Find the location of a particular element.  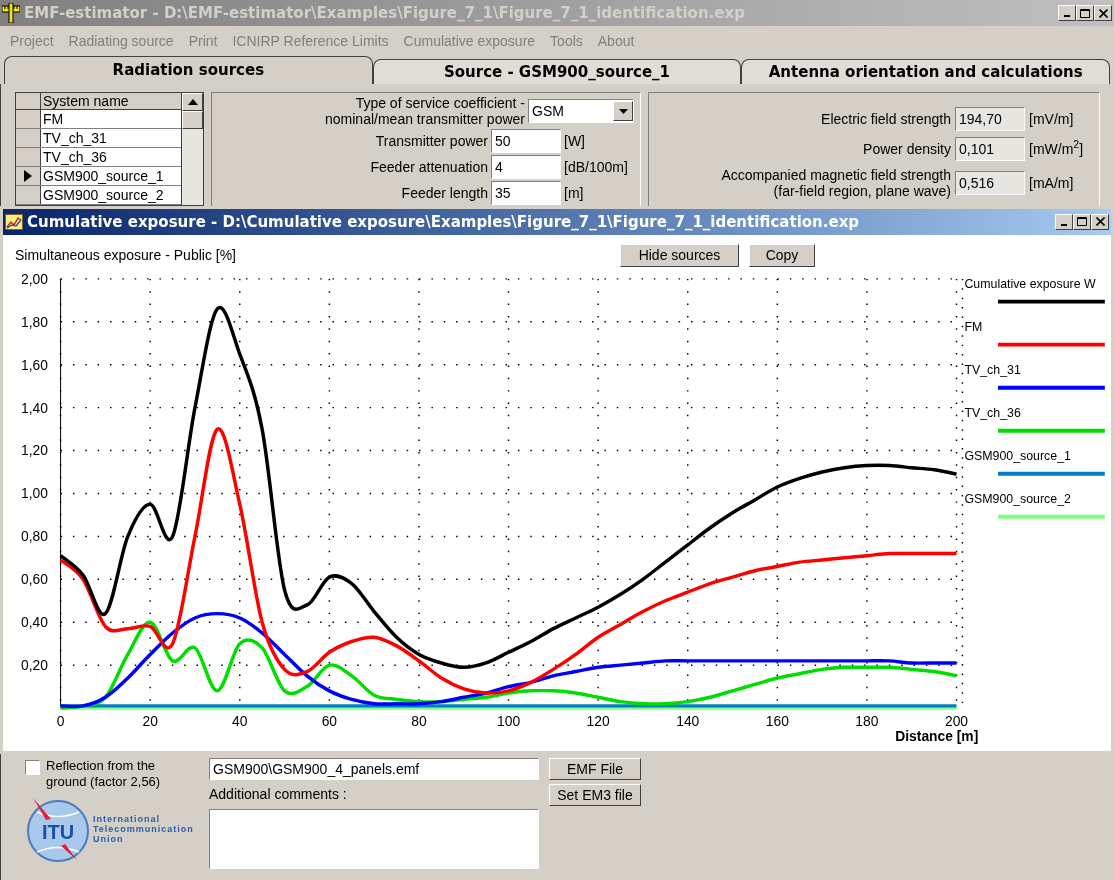

y-tick-label: 0,40 is located at coordinates (34, 622).